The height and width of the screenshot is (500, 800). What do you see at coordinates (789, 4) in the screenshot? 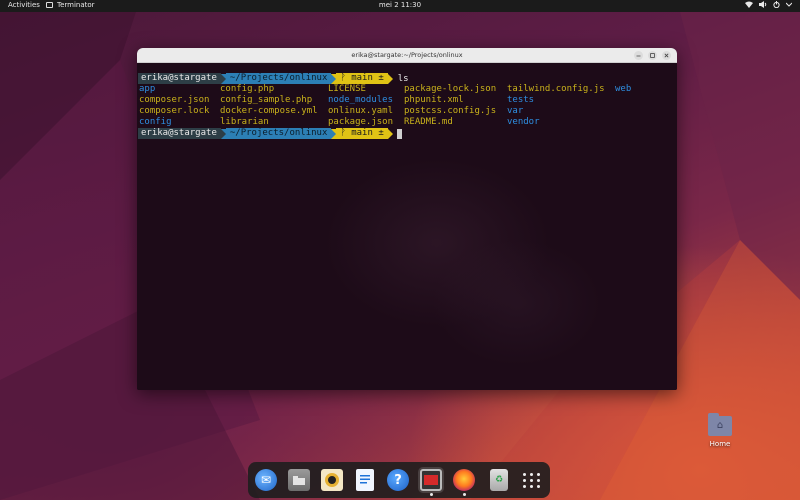
I see `chevron-down-icon` at bounding box center [789, 4].